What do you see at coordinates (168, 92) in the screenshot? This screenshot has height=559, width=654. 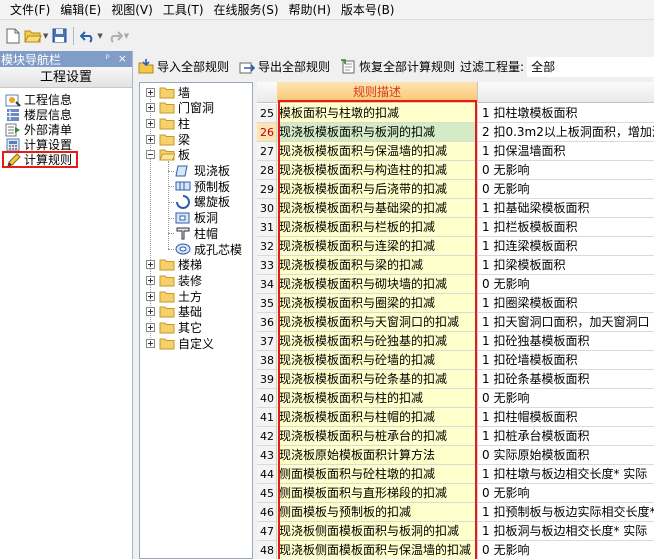 I see `tree-node-category: 墙` at bounding box center [168, 92].